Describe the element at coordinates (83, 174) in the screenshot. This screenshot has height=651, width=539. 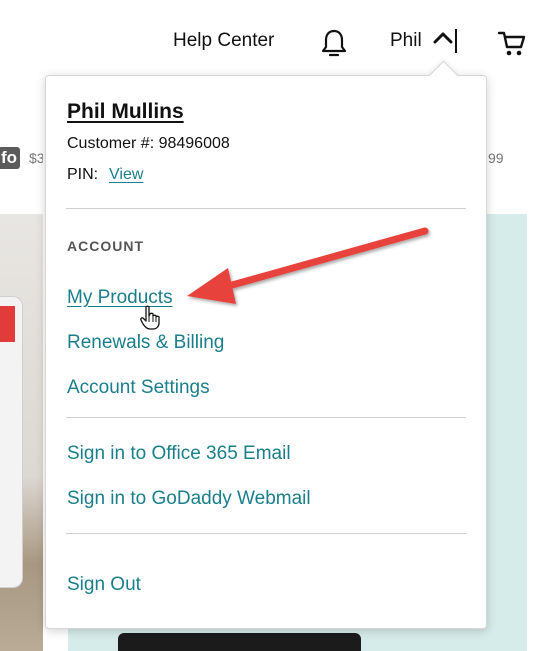
I see `pin-label: PIN:` at that location.